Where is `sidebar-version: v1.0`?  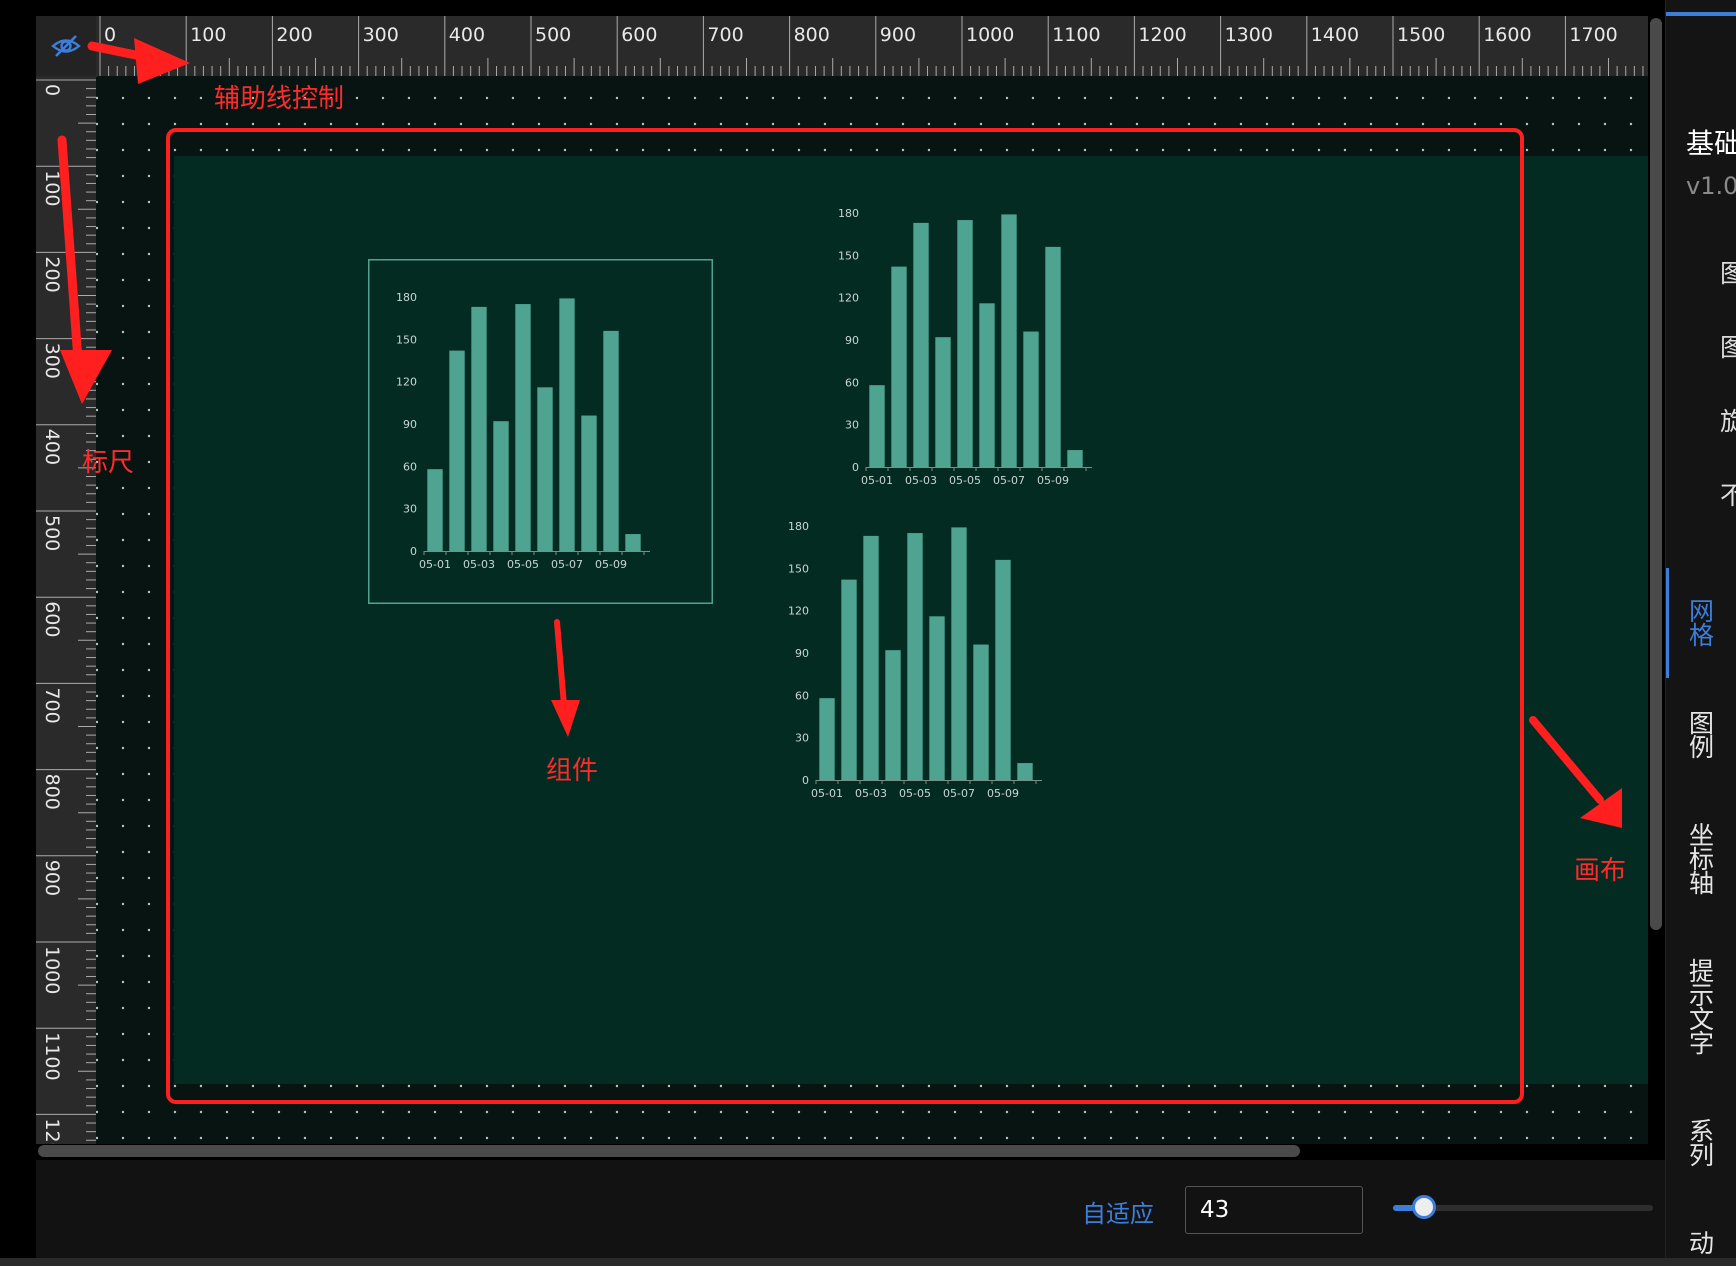 sidebar-version: v1.0 is located at coordinates (1711, 186).